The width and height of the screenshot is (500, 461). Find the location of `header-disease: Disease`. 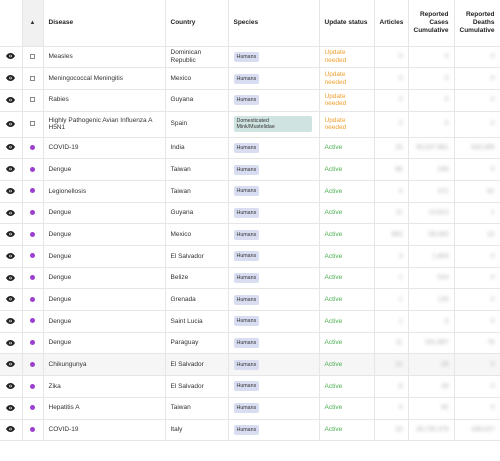

header-disease: Disease is located at coordinates (104, 23).